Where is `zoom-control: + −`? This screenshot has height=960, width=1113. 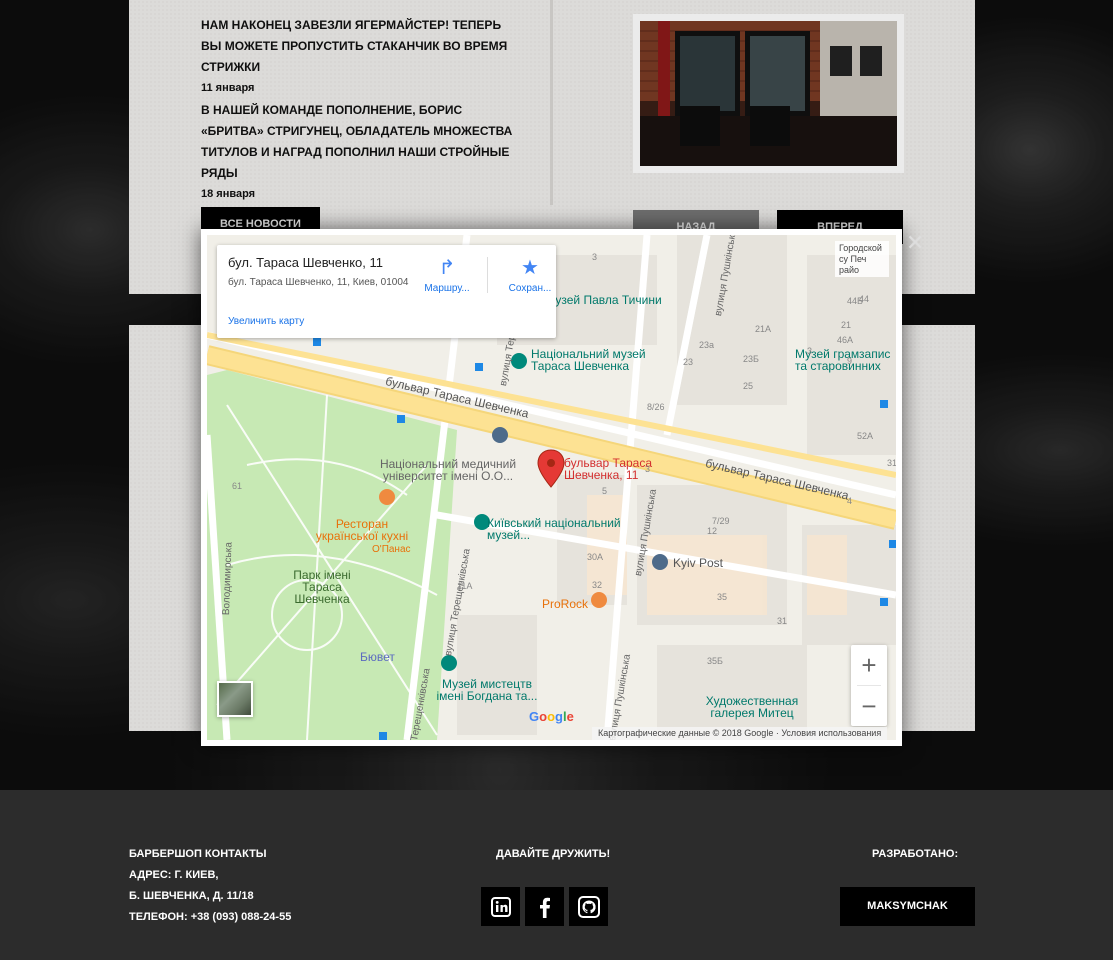
zoom-control: + − is located at coordinates (869, 685).